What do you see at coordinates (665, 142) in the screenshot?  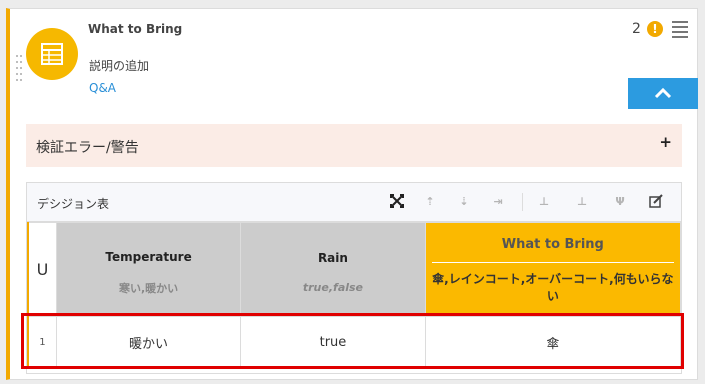 I see `expand-plus-icon: +` at bounding box center [665, 142].